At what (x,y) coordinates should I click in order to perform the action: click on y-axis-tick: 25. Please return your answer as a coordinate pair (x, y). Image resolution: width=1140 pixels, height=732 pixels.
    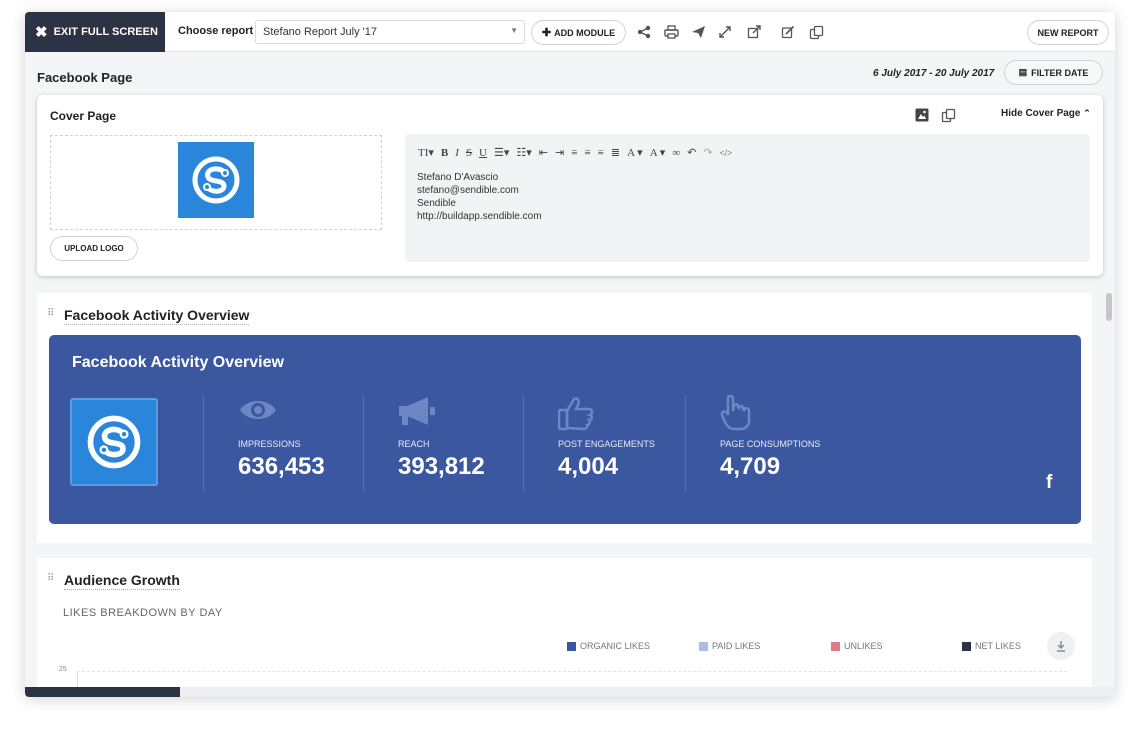
    Looking at the image, I should click on (63, 669).